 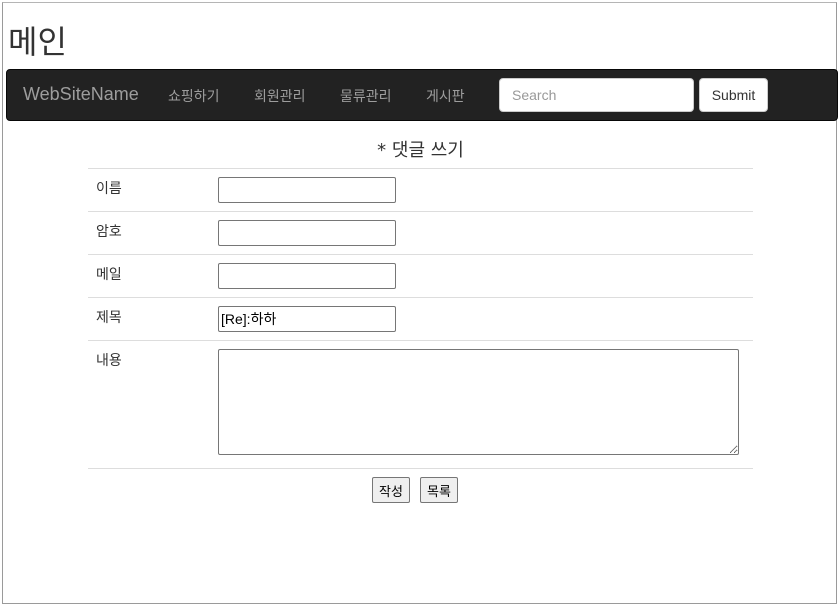 What do you see at coordinates (422, 95) in the screenshot?
I see `top-navbar: WebSiteName 쇼핑하기 회원관리 물류관리 게시판 Submit` at bounding box center [422, 95].